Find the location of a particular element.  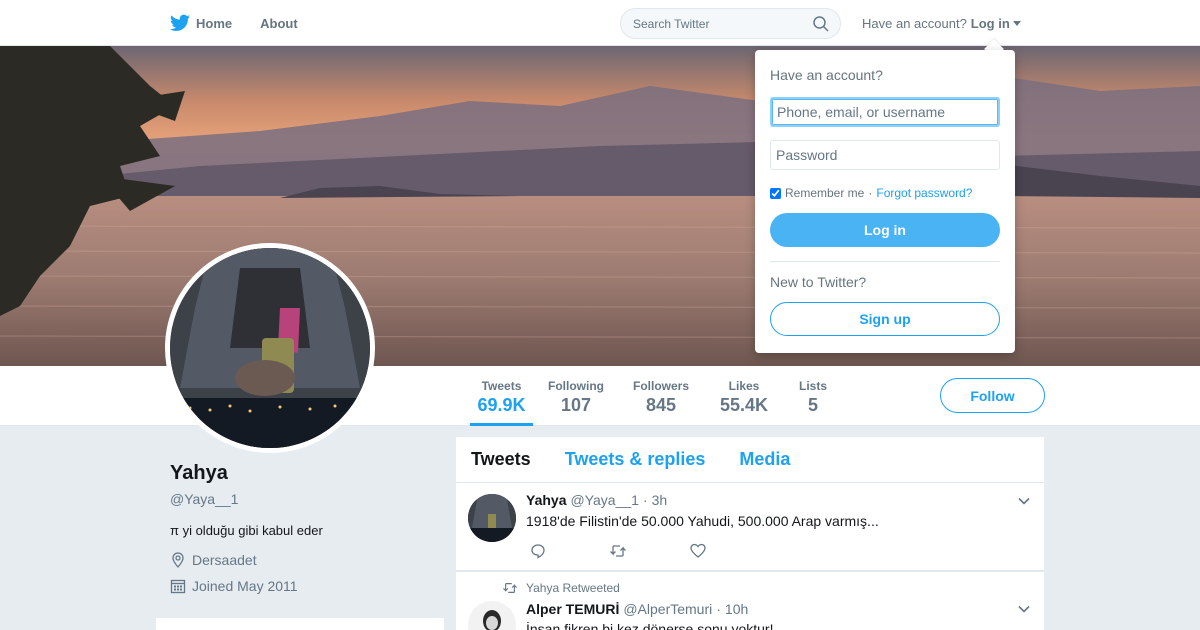

location-pin-icon is located at coordinates (178, 560).